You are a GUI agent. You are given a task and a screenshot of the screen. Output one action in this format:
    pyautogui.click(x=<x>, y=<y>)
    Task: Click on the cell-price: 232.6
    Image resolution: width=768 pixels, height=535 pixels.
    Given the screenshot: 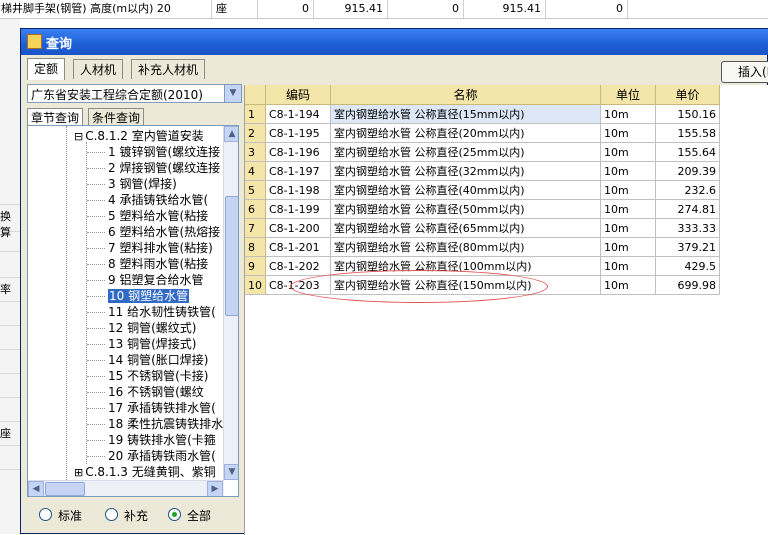 What is the action you would take?
    pyautogui.click(x=688, y=190)
    